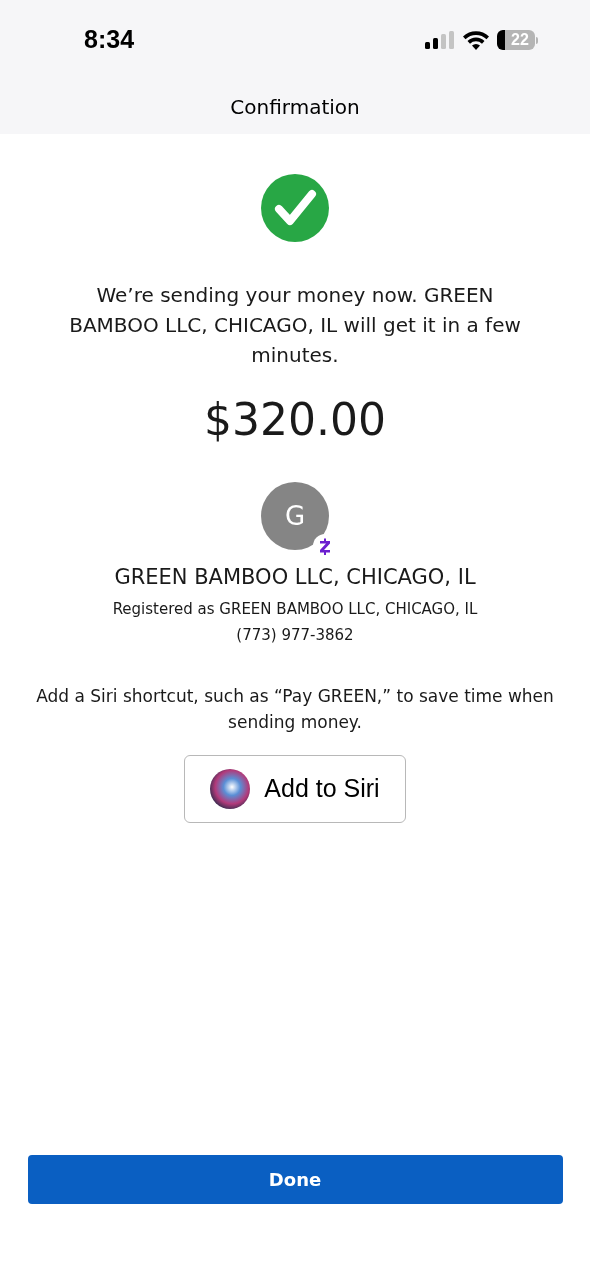 This screenshot has height=1278, width=590. I want to click on phone-number: (773) 977-3862, so click(295, 635).